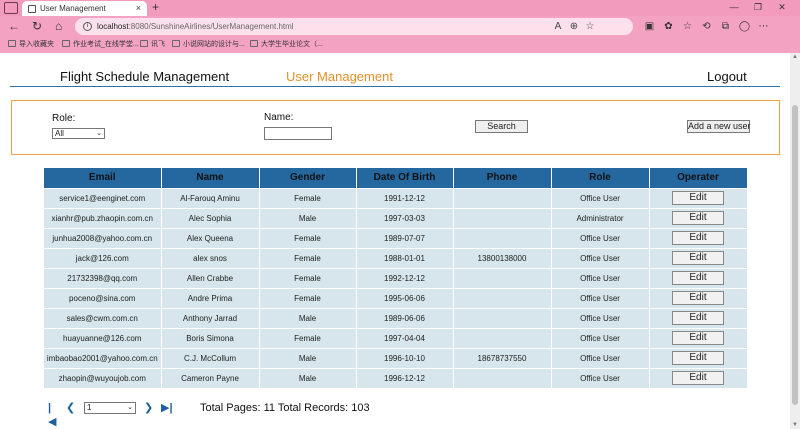  I want to click on favorites-icon: ☆, so click(687, 26).